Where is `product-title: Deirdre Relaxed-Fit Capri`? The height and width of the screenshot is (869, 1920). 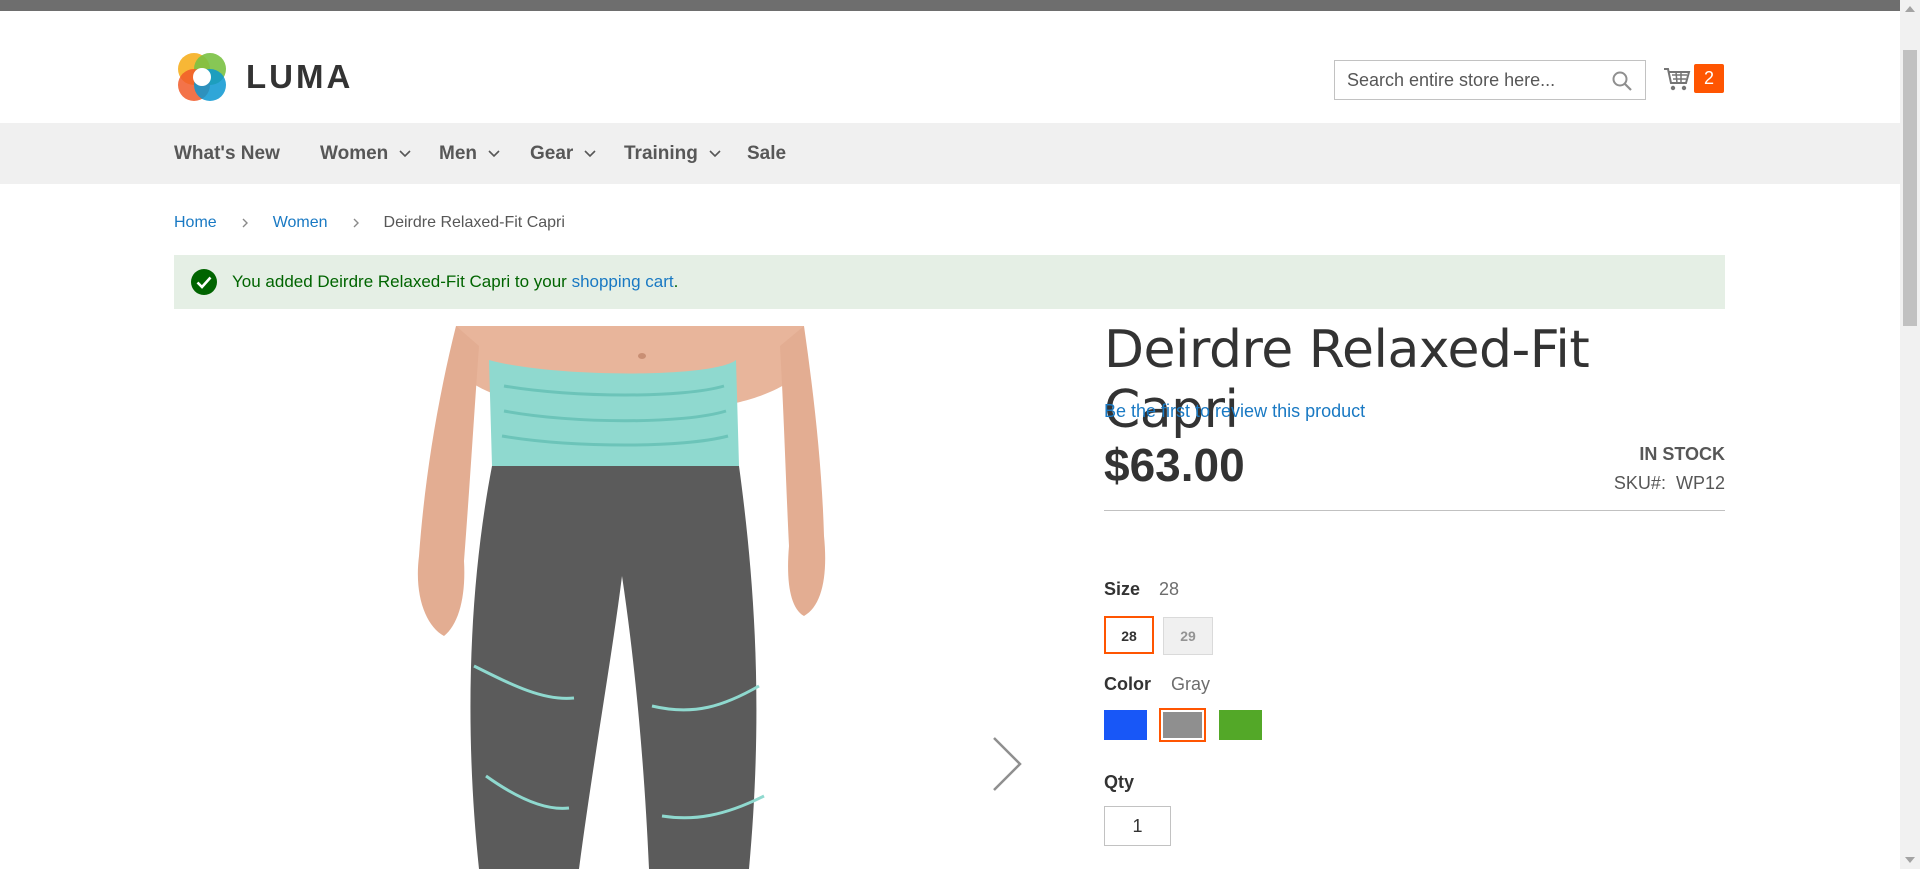 product-title: Deirdre Relaxed-Fit Capri is located at coordinates (1347, 380).